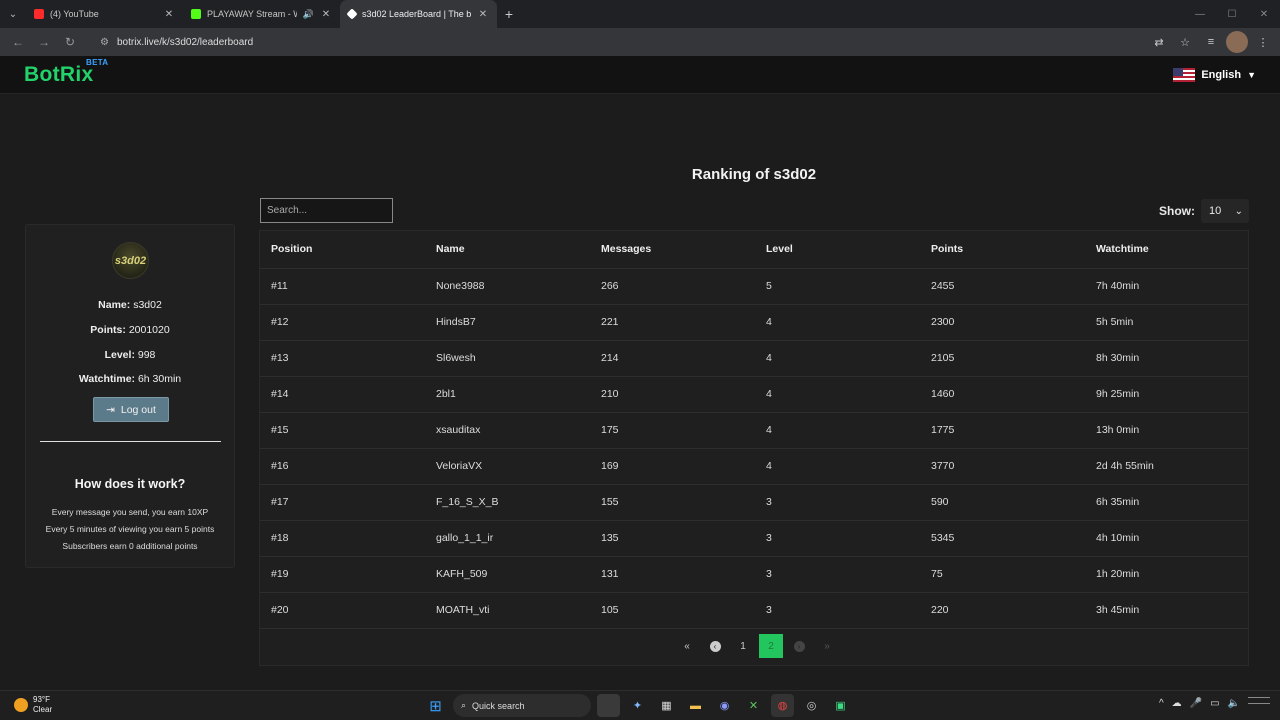 This screenshot has height=720, width=1280. What do you see at coordinates (308, 14) in the screenshot?
I see `speaker-icon: 🔊` at bounding box center [308, 14].